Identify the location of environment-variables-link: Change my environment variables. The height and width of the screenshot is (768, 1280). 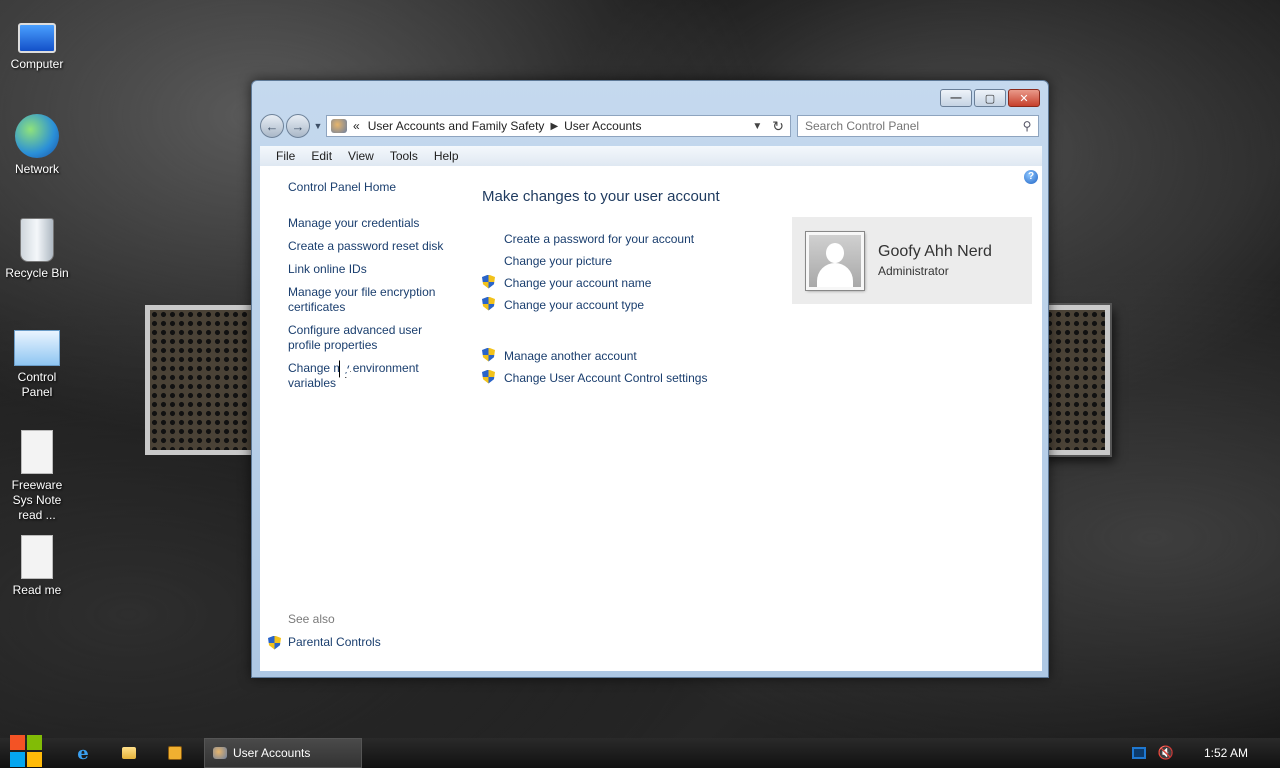
(370, 376).